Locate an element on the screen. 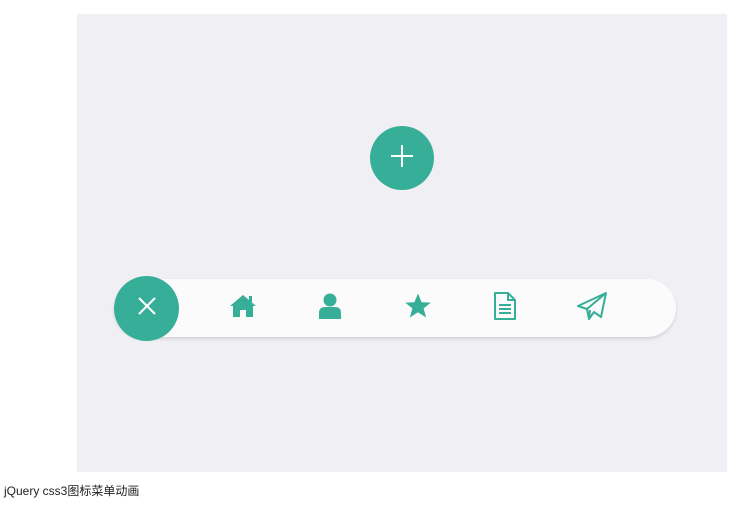 This screenshot has height=505, width=752. home-icon is located at coordinates (243, 308).